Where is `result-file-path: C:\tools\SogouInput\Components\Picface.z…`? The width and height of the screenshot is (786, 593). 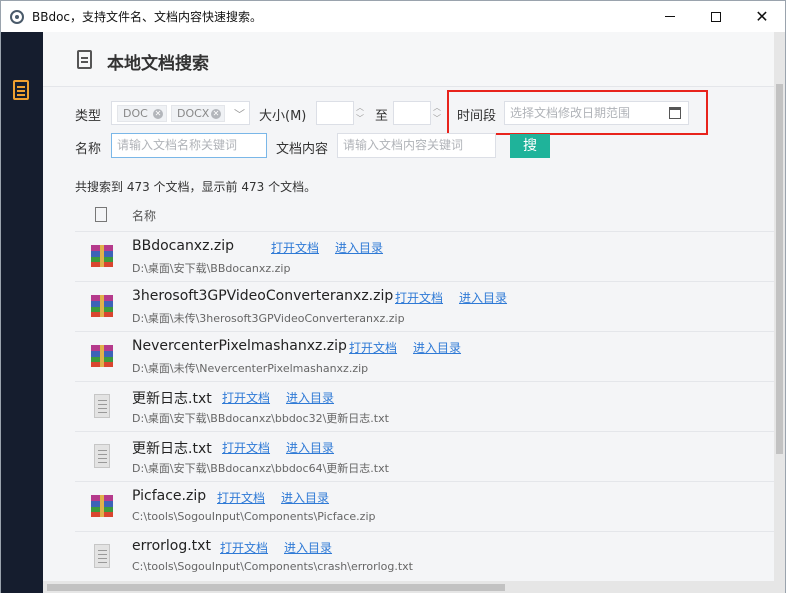
result-file-path: C:\tools\SogouInput\Components\Picface.z… is located at coordinates (254, 516).